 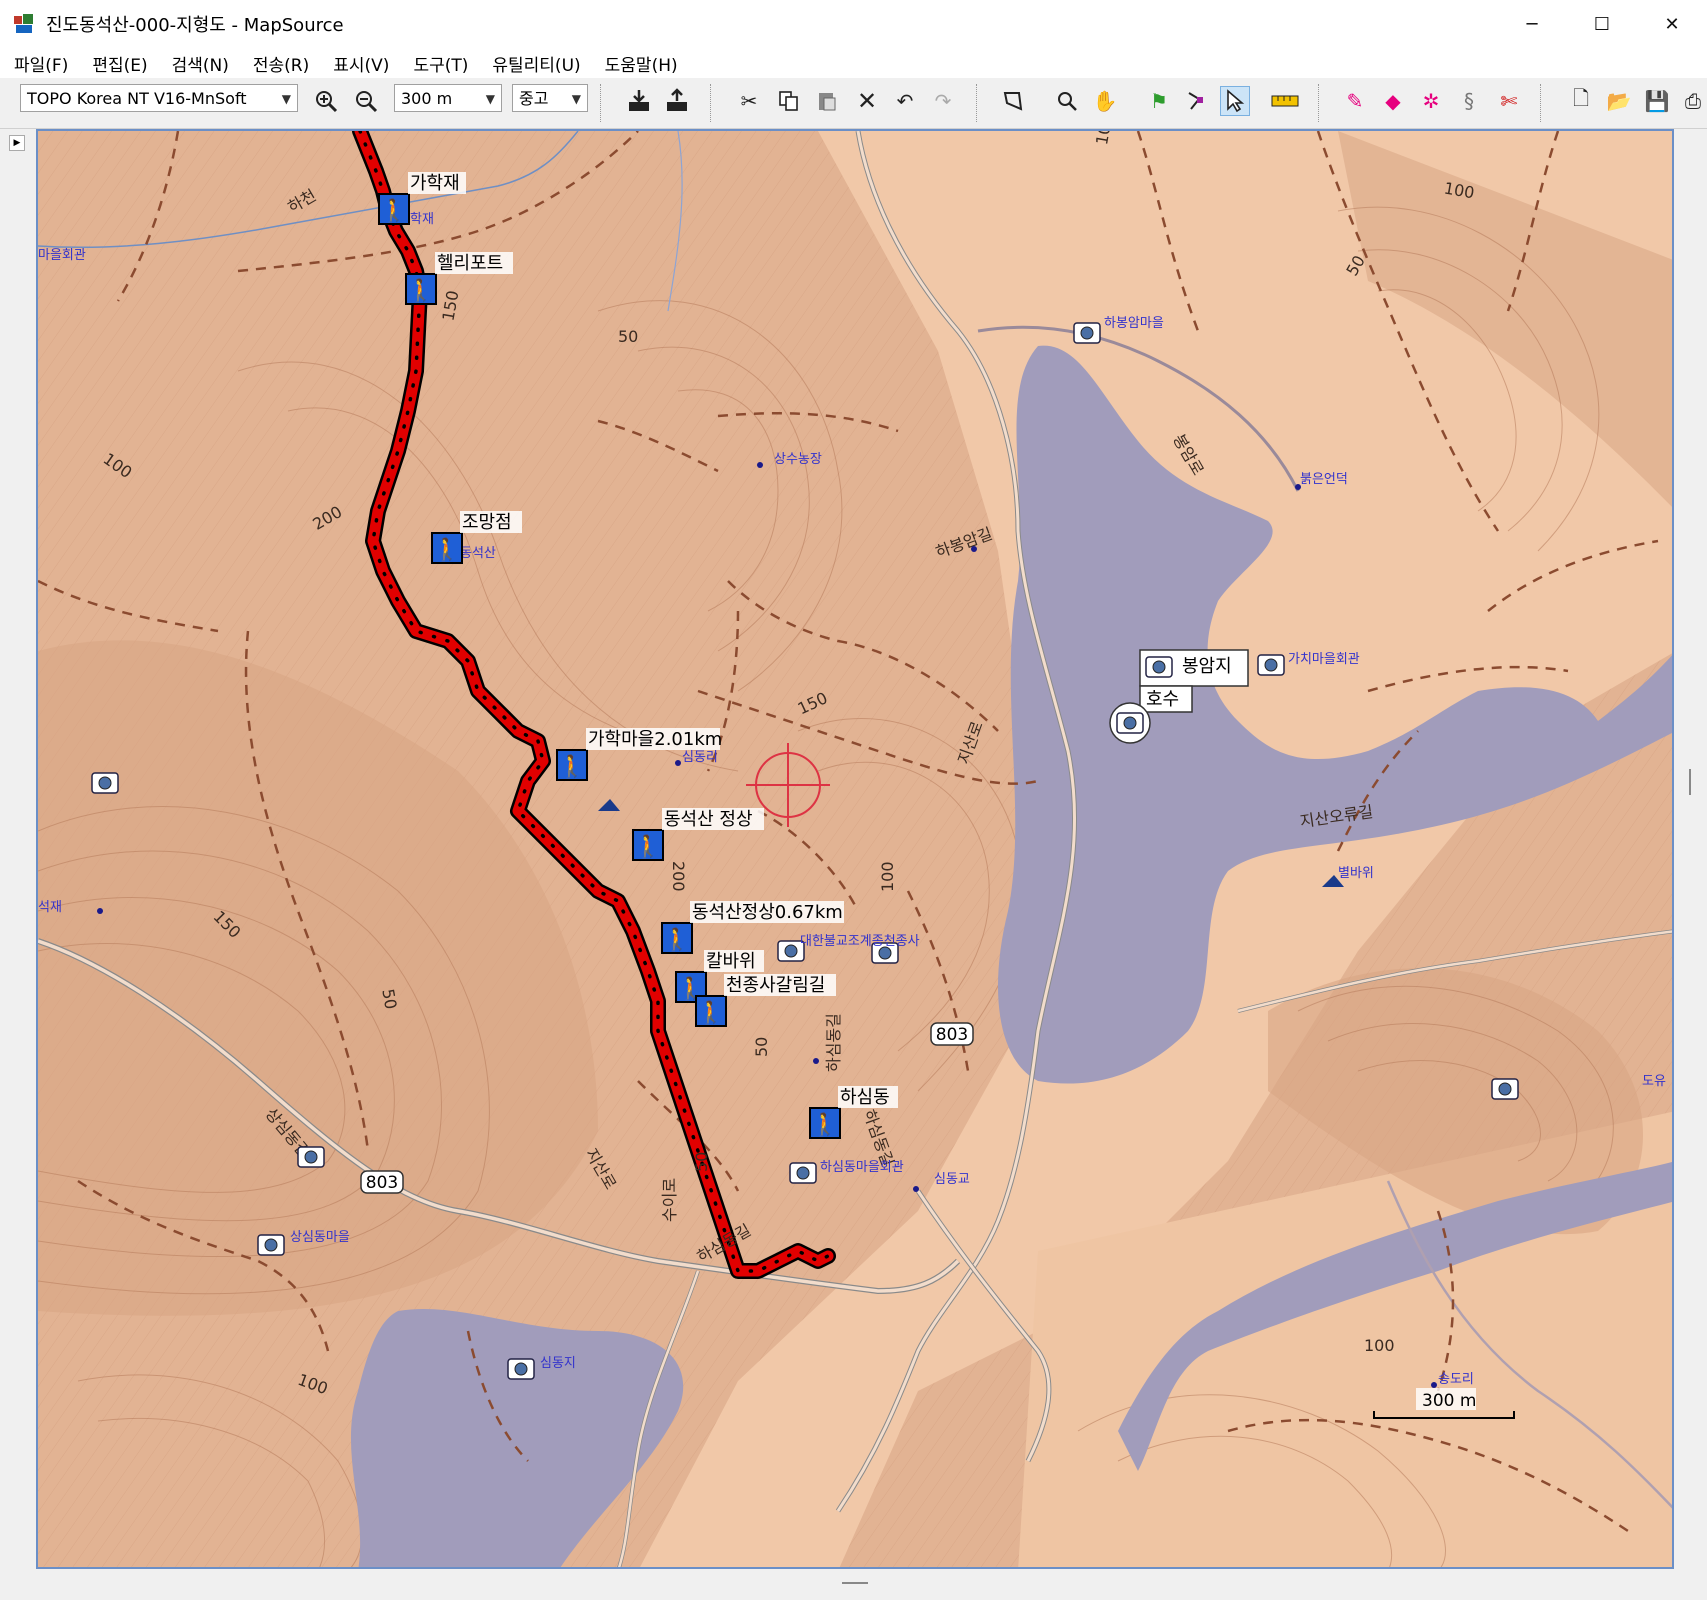 What do you see at coordinates (655, 739) in the screenshot?
I see `waypoint-label: 가학마을2.01km` at bounding box center [655, 739].